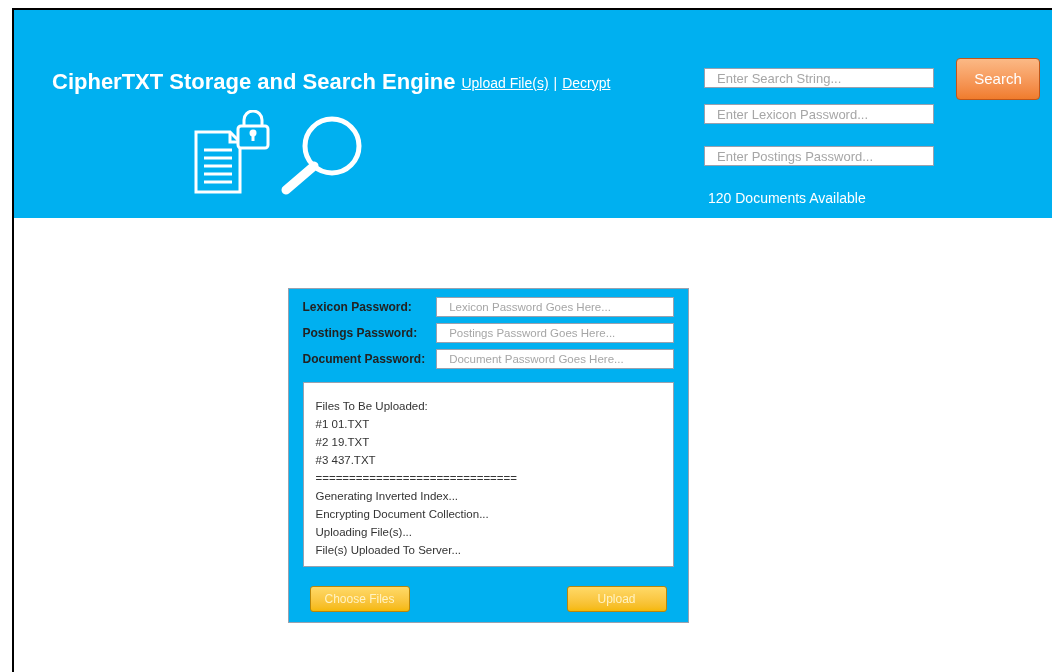 The height and width of the screenshot is (672, 1052). Describe the element at coordinates (371, 406) in the screenshot. I see `log-line: Files To Be Uploaded:` at that location.